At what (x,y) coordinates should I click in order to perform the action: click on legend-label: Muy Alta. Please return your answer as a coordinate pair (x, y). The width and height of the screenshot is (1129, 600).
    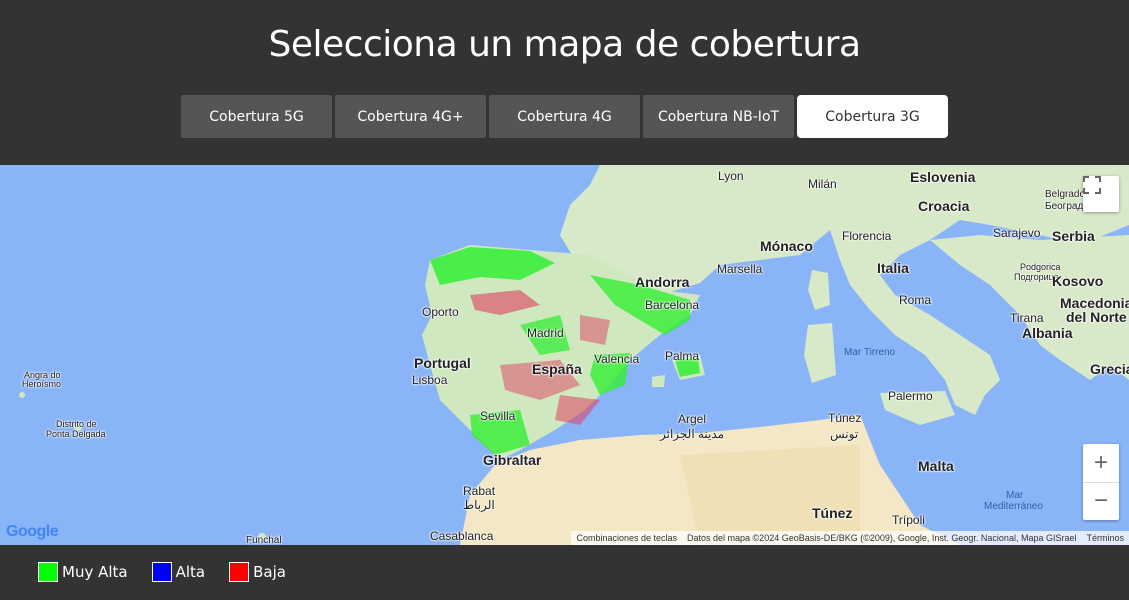
    Looking at the image, I should click on (95, 572).